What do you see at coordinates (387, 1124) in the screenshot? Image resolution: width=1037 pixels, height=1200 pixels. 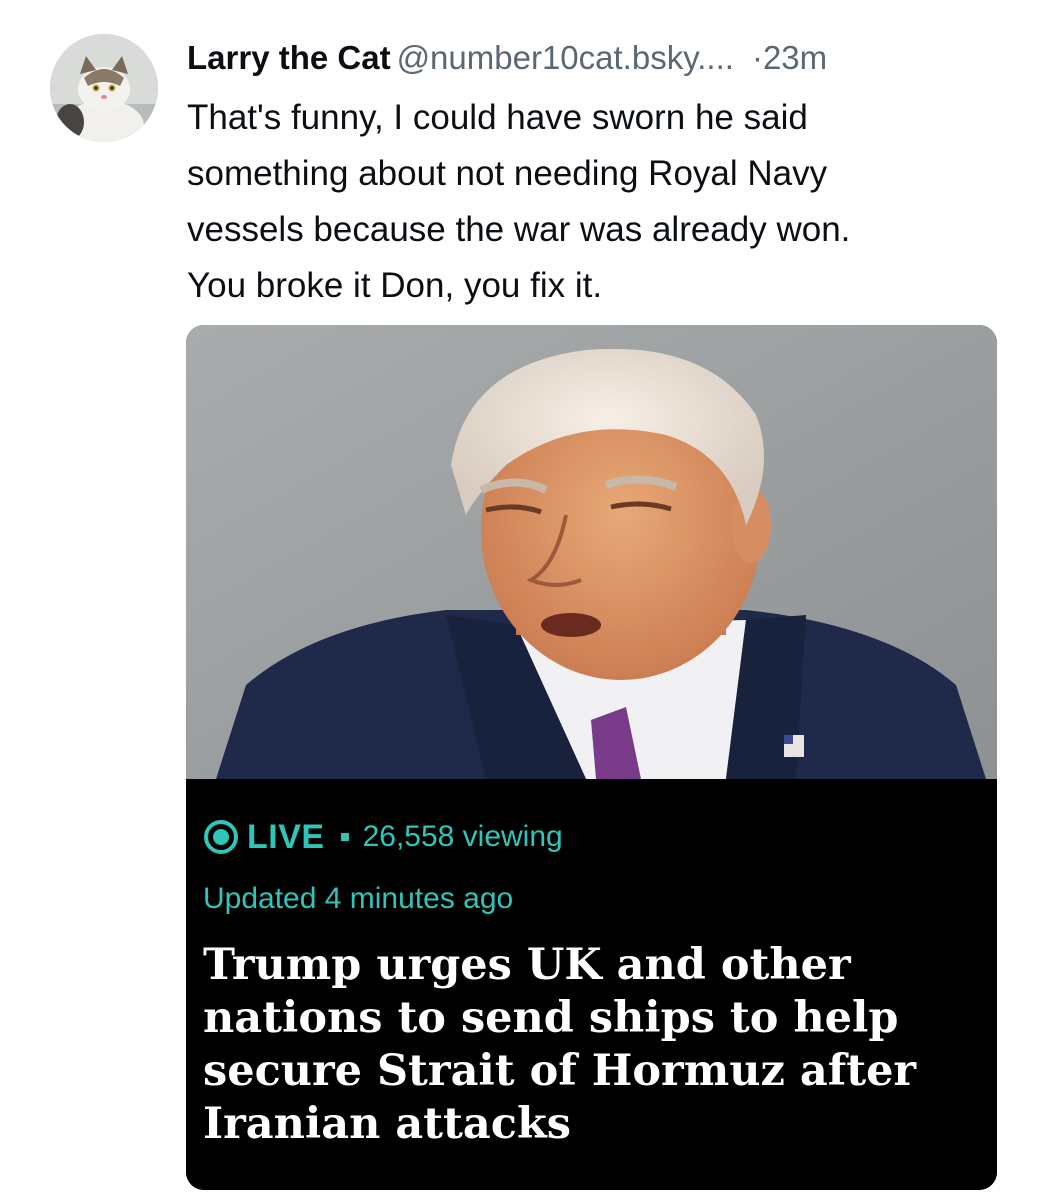 I see `headline-line: Iranian attacks` at bounding box center [387, 1124].